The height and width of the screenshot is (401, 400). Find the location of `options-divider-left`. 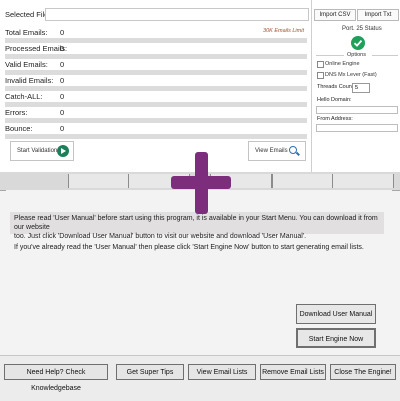

options-divider-left is located at coordinates (330, 55).